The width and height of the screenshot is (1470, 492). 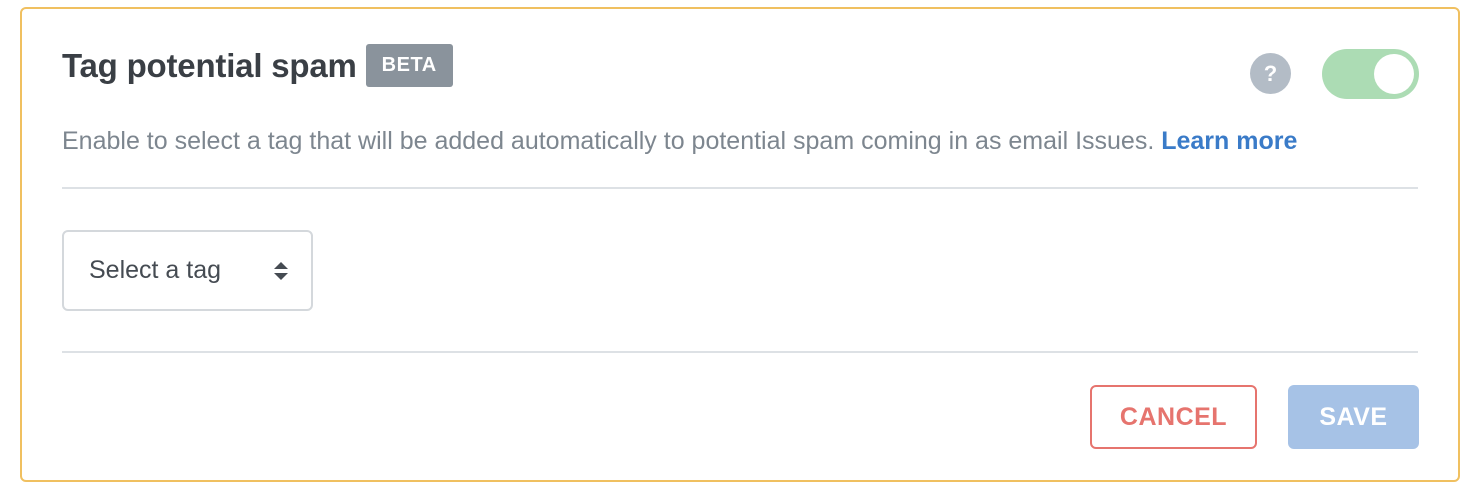 What do you see at coordinates (209, 65) in the screenshot?
I see `card-title: Tag potential spam` at bounding box center [209, 65].